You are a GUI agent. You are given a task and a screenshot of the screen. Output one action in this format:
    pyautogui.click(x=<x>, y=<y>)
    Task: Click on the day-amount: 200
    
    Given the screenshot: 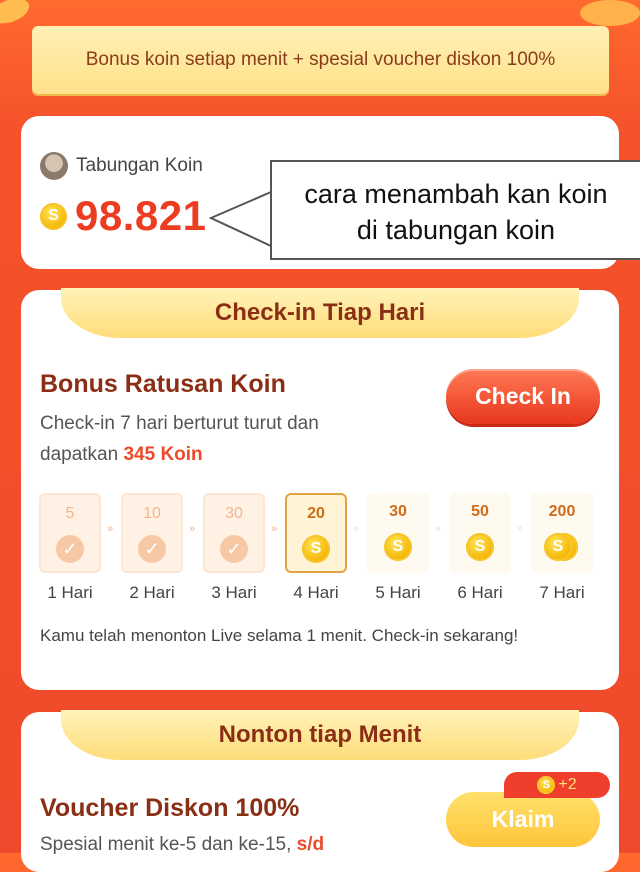 What is the action you would take?
    pyautogui.click(x=562, y=511)
    